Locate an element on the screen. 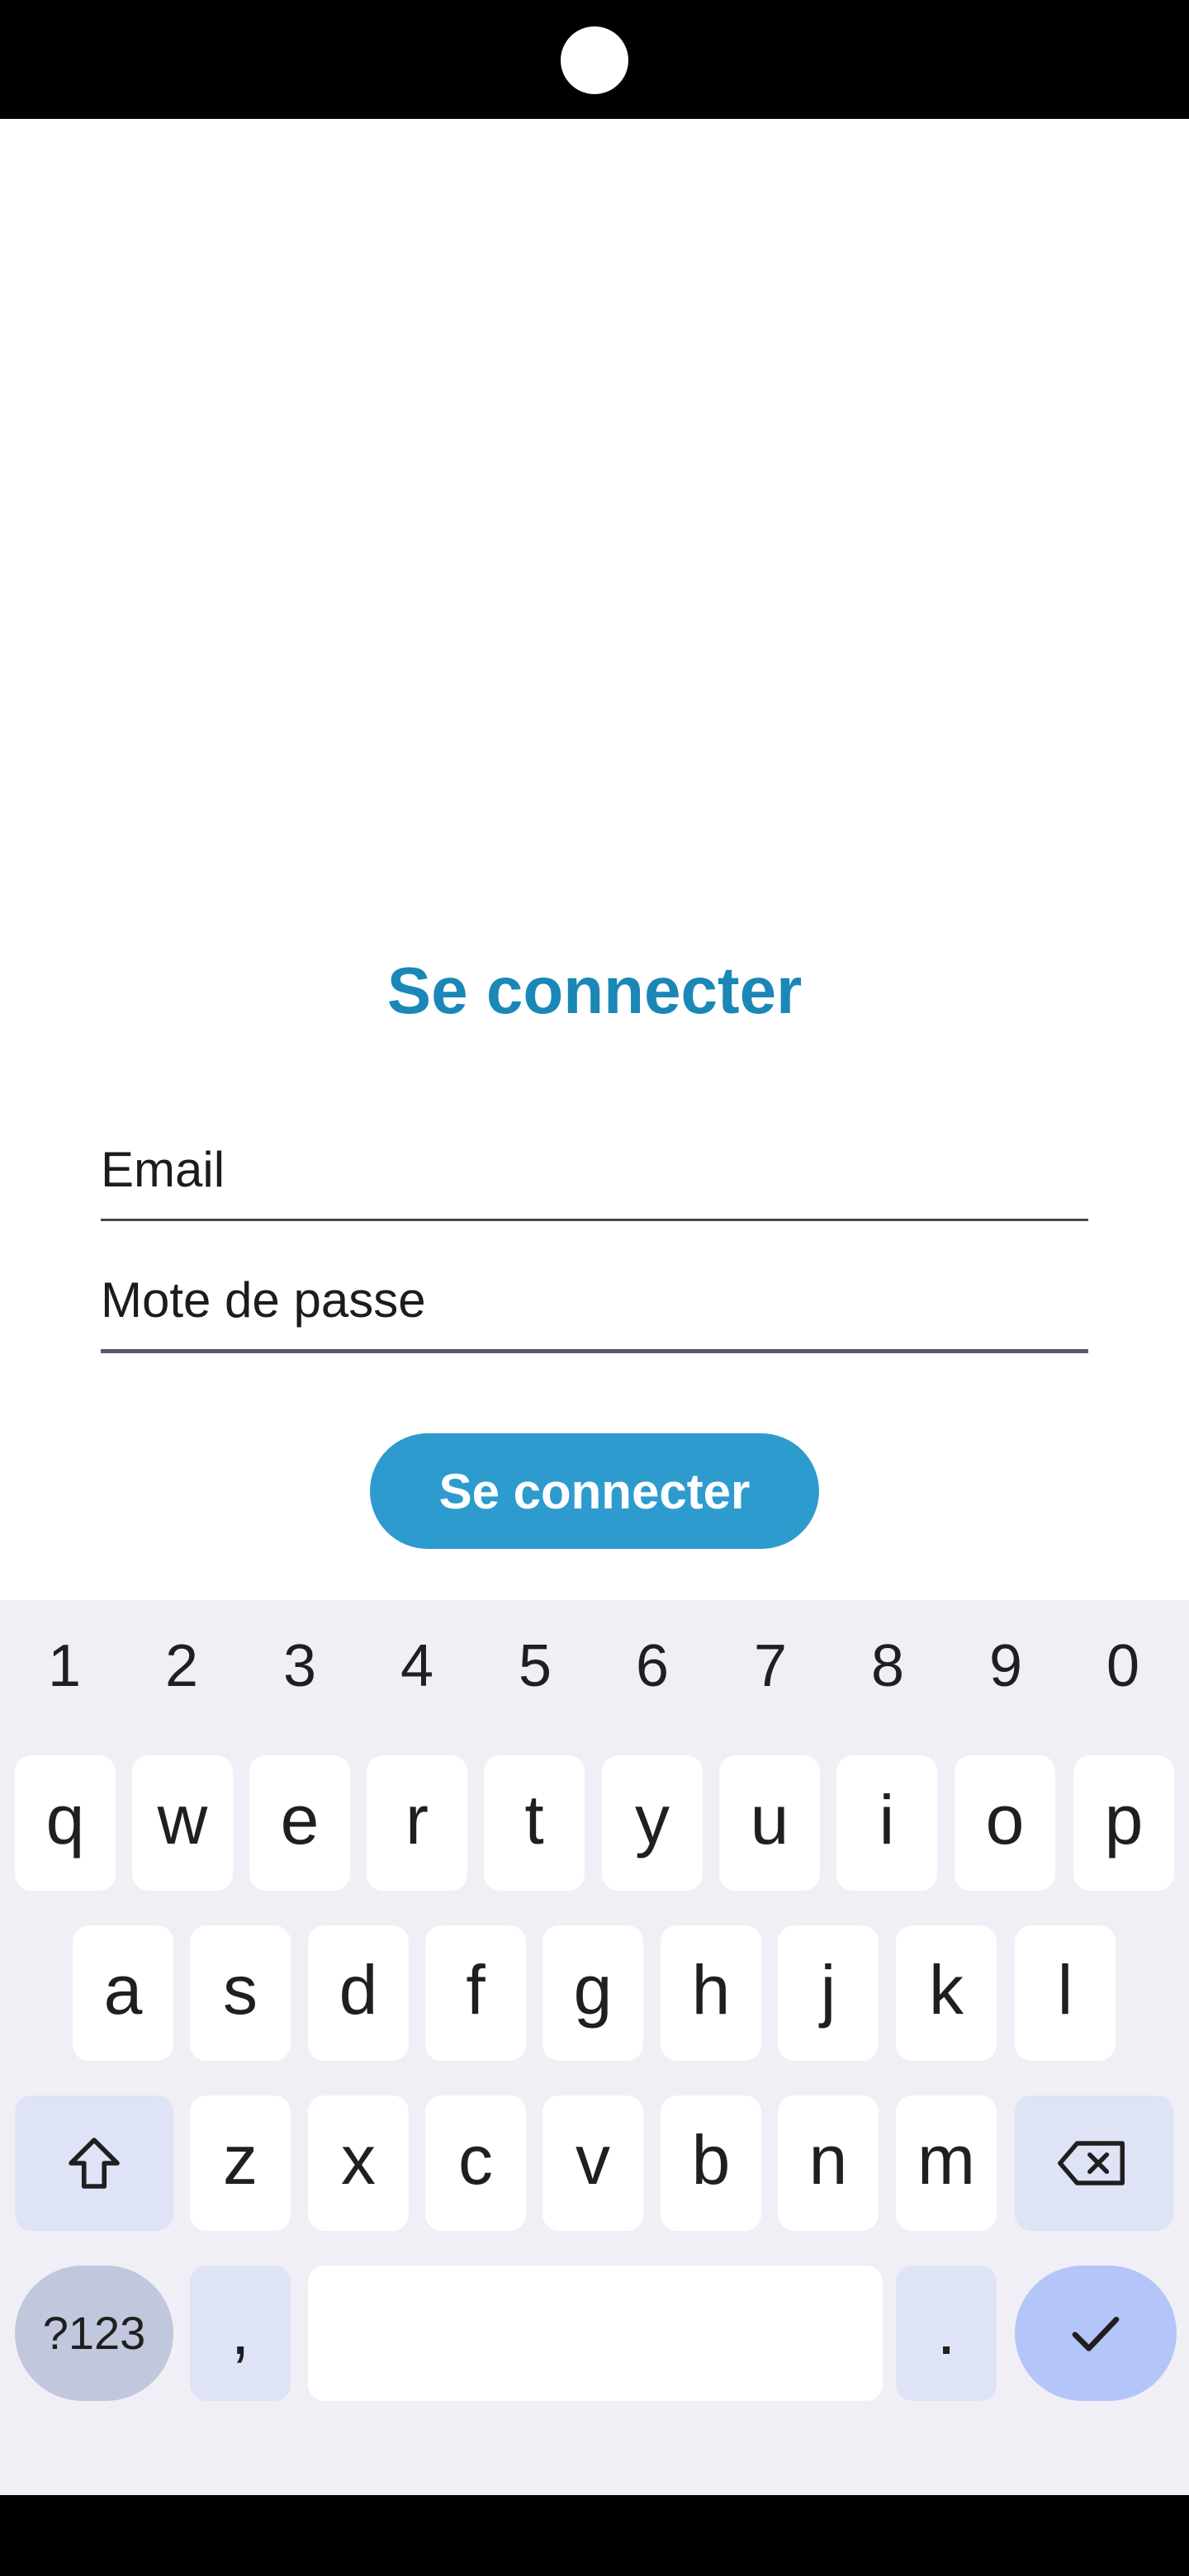  password-field: Mote de passe is located at coordinates (594, 1312).